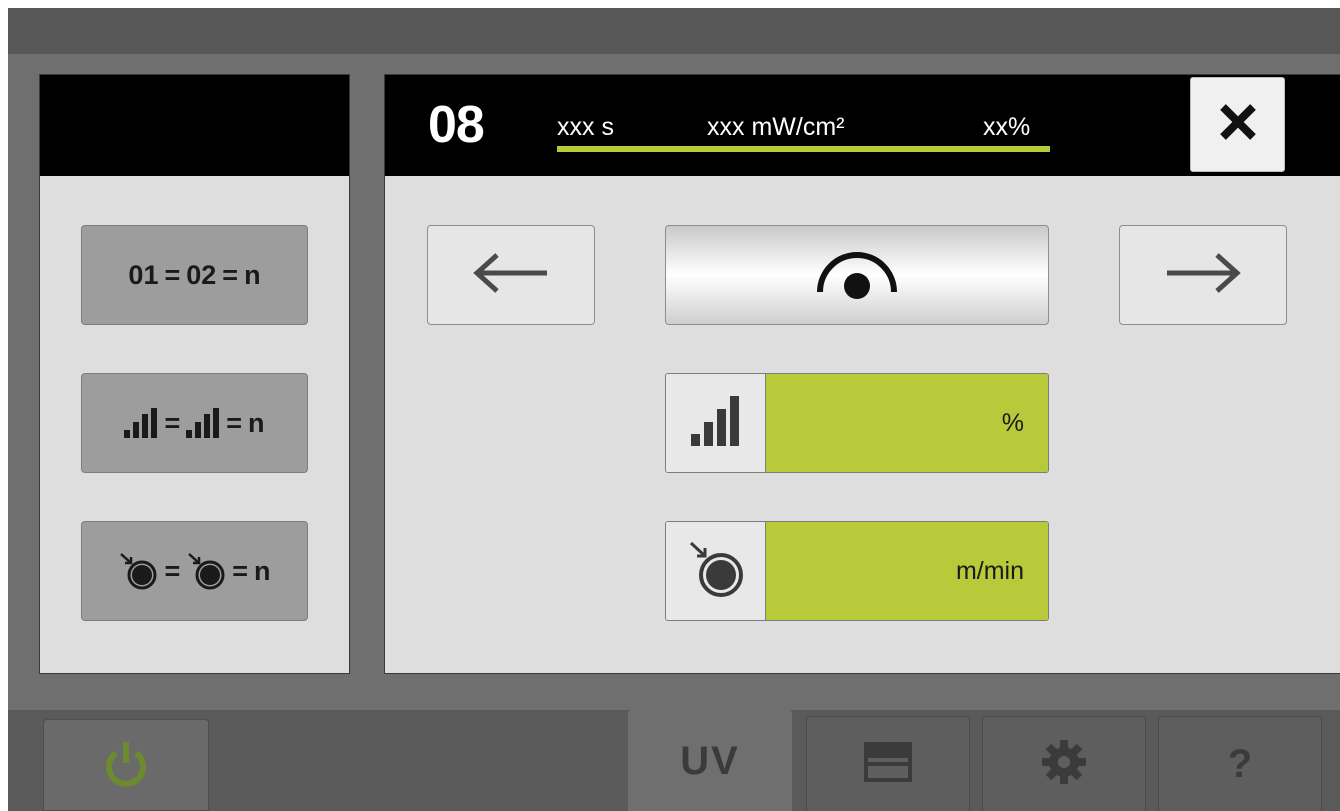 The height and width of the screenshot is (811, 1340). What do you see at coordinates (907, 423) in the screenshot?
I see `intensity-input: %` at bounding box center [907, 423].